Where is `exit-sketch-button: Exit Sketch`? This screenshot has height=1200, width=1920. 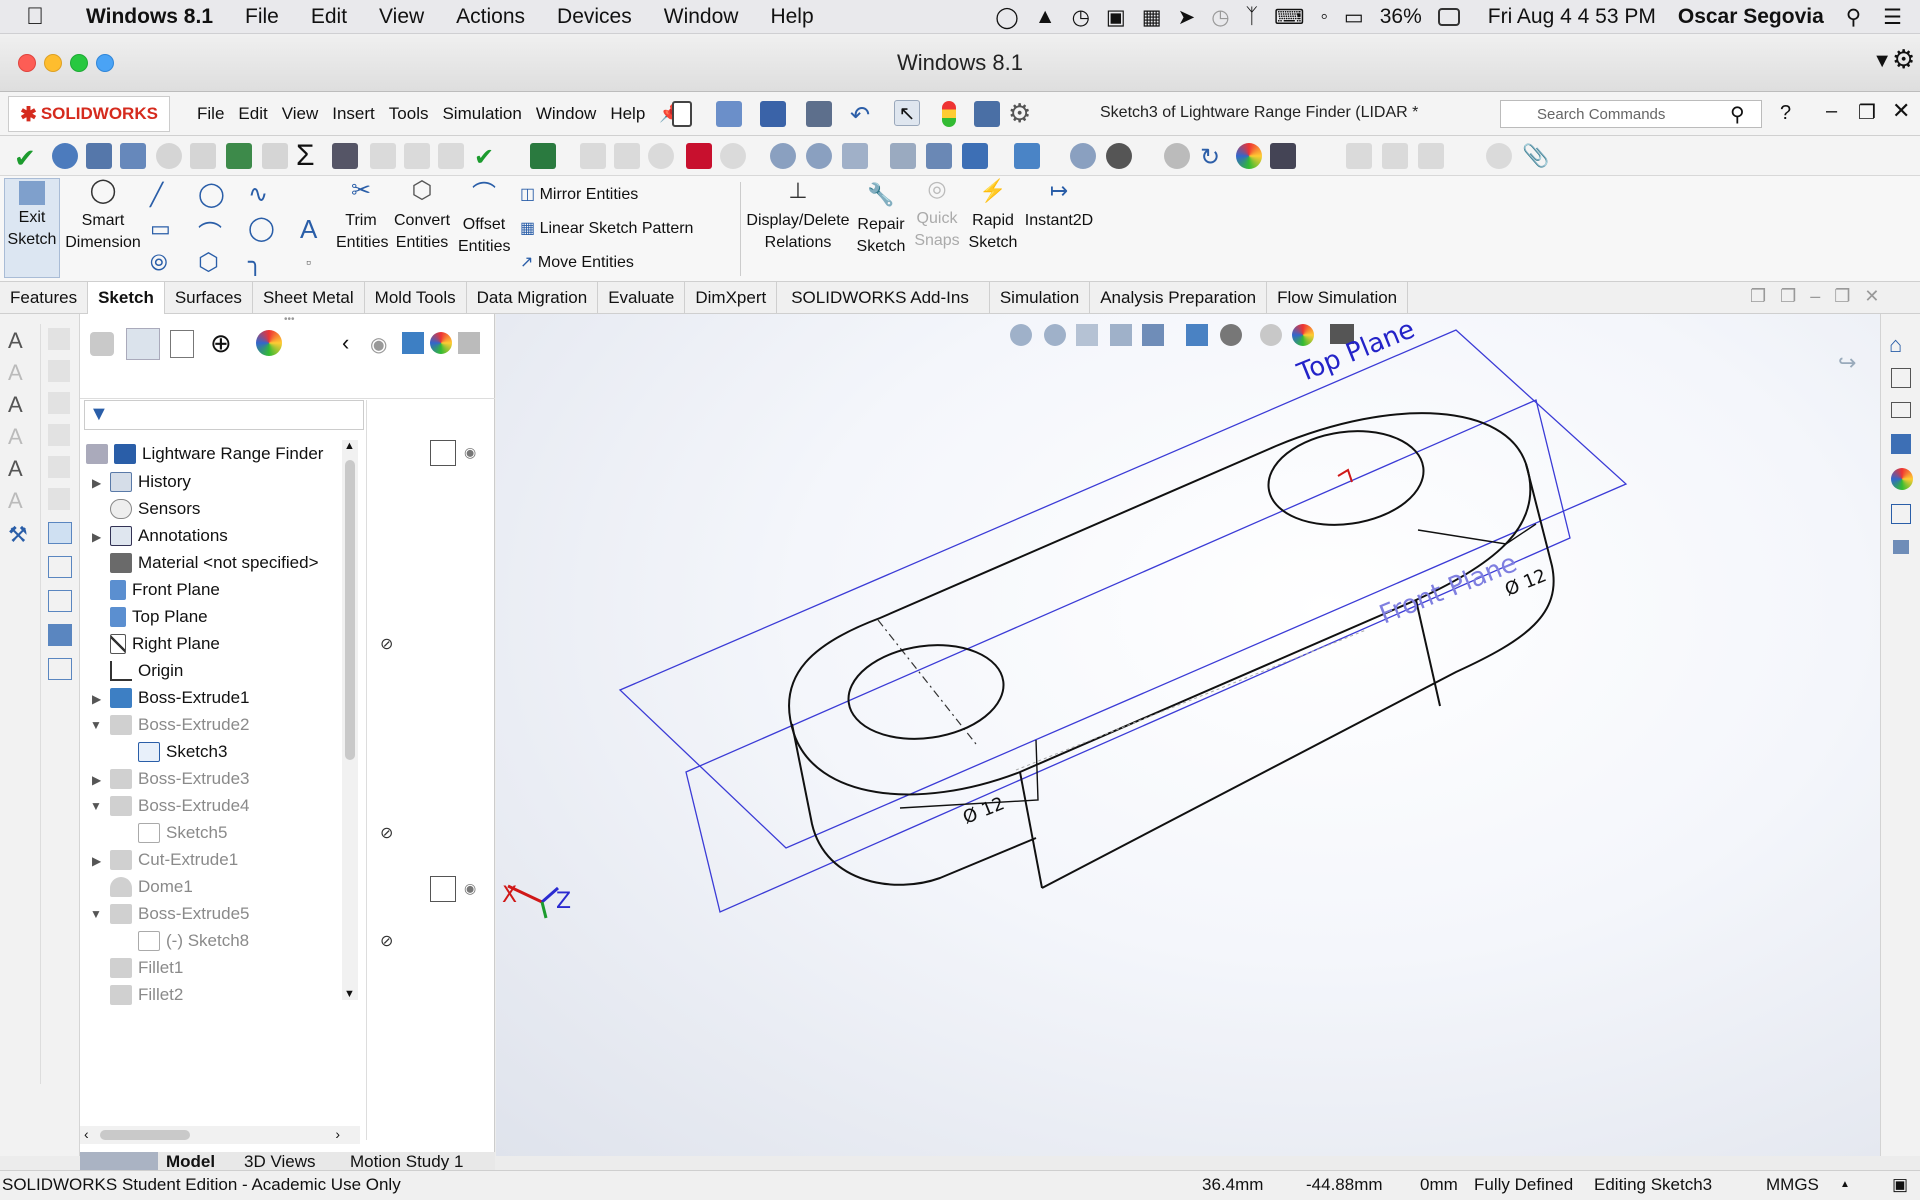
exit-sketch-button: Exit Sketch is located at coordinates (32, 228).